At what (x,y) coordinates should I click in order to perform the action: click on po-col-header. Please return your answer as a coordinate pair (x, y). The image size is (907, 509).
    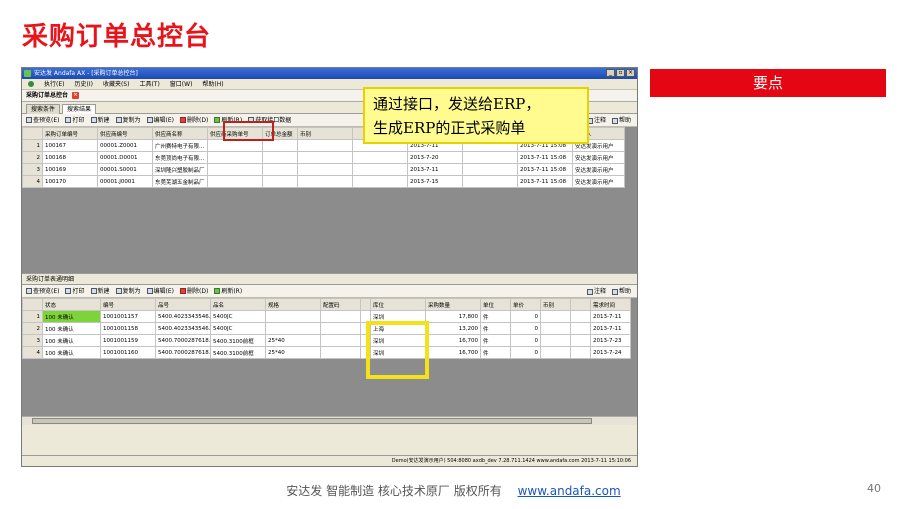
    Looking at the image, I should click on (32, 133).